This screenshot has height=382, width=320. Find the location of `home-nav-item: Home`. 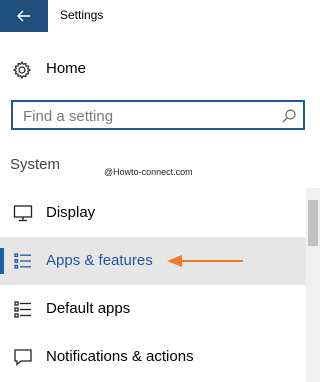

home-nav-item: Home is located at coordinates (160, 69).